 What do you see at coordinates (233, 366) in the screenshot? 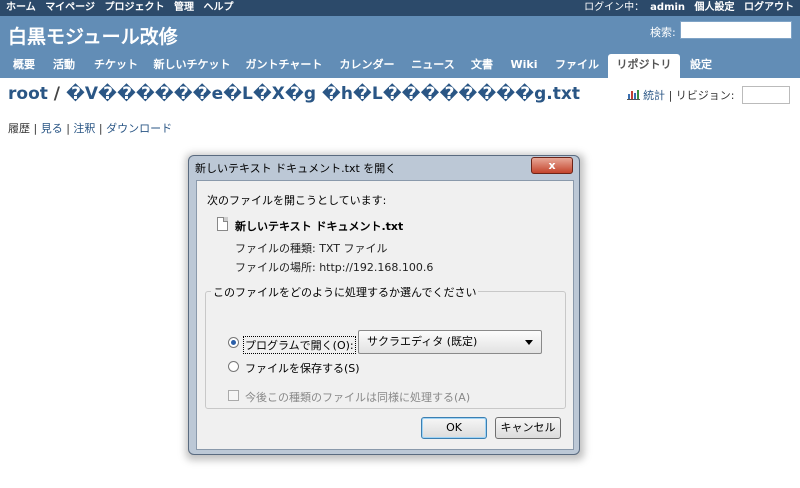
I see `save-file-radio` at bounding box center [233, 366].